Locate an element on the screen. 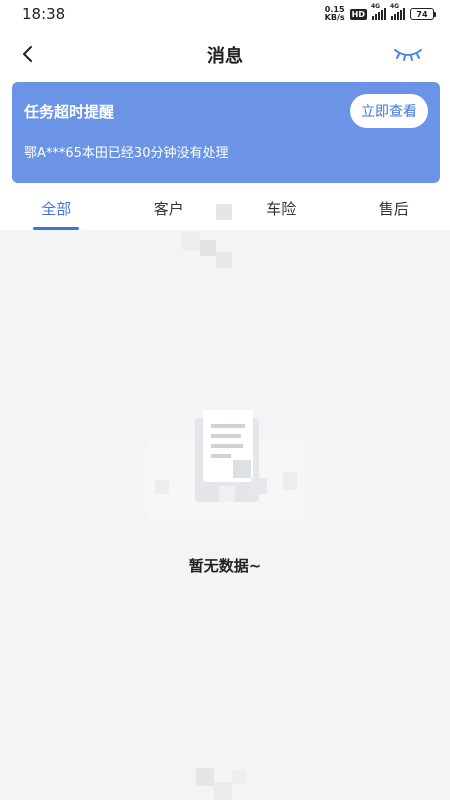 The width and height of the screenshot is (450, 800). signal-icon: 4G is located at coordinates (378, 11).